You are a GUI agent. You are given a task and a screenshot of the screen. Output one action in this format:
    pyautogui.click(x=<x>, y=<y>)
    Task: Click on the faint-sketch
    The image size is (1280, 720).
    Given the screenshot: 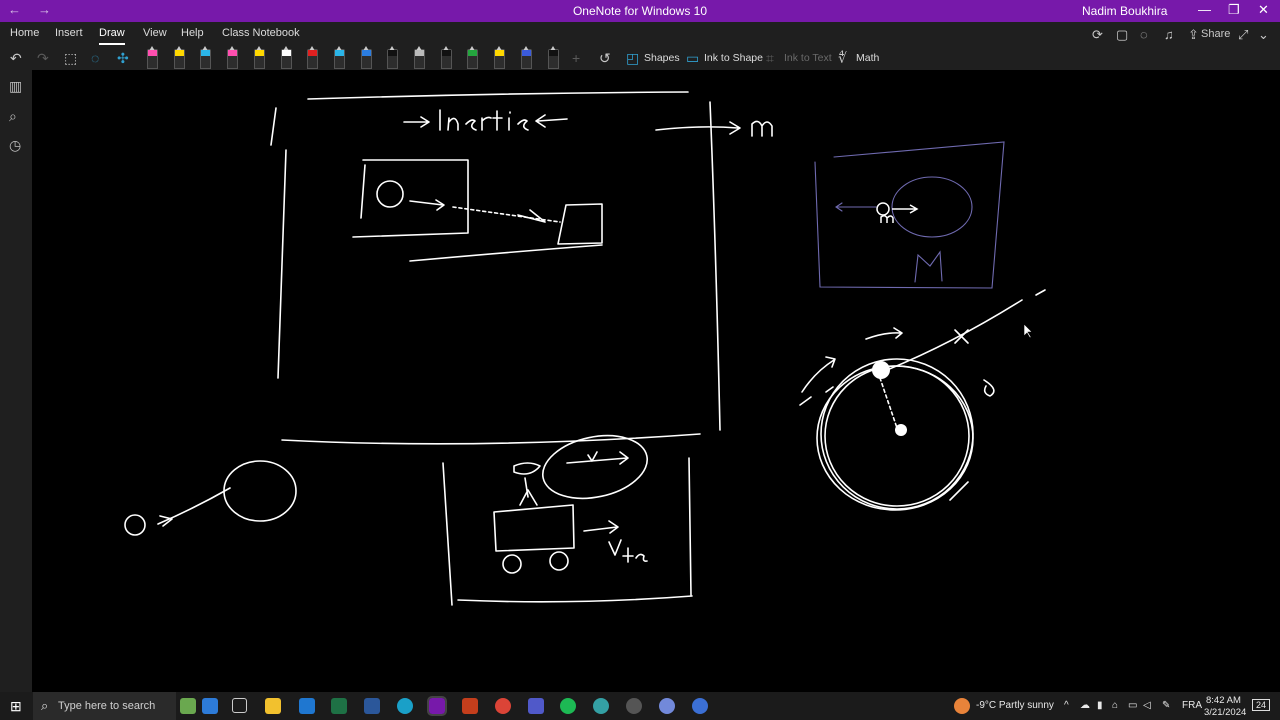 What is the action you would take?
    pyautogui.click(x=909, y=215)
    